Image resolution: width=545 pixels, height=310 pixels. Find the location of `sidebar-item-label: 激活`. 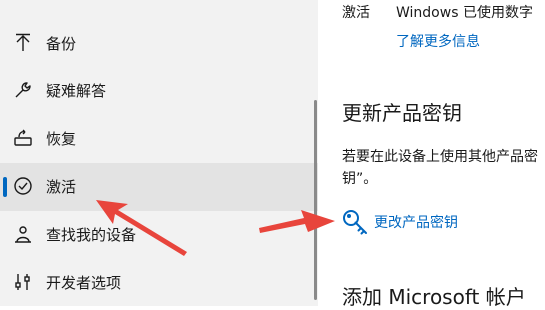

sidebar-item-label: 激活 is located at coordinates (61, 187).